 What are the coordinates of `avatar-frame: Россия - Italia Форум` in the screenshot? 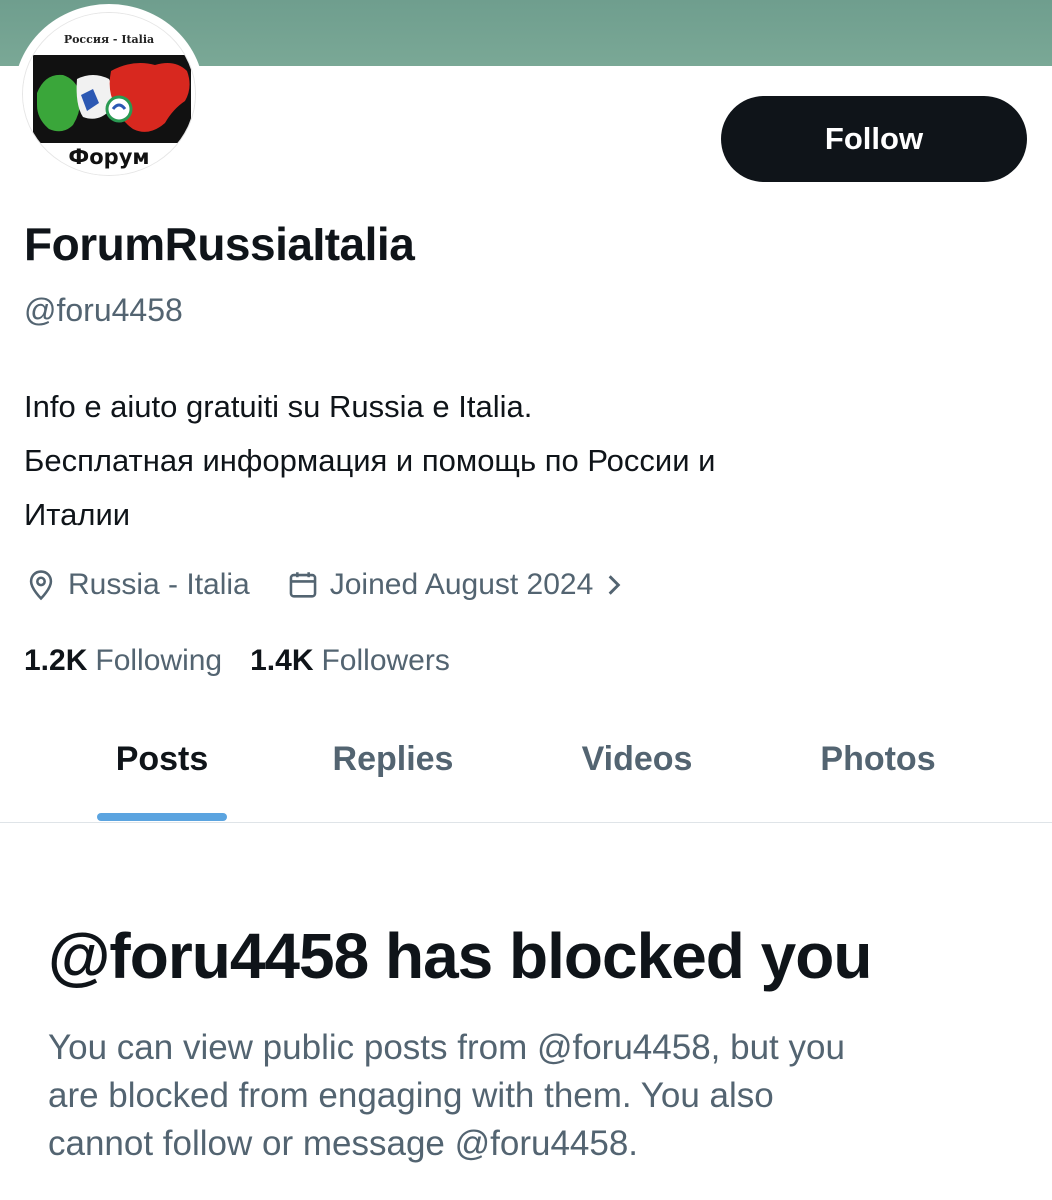 It's located at (109, 94).